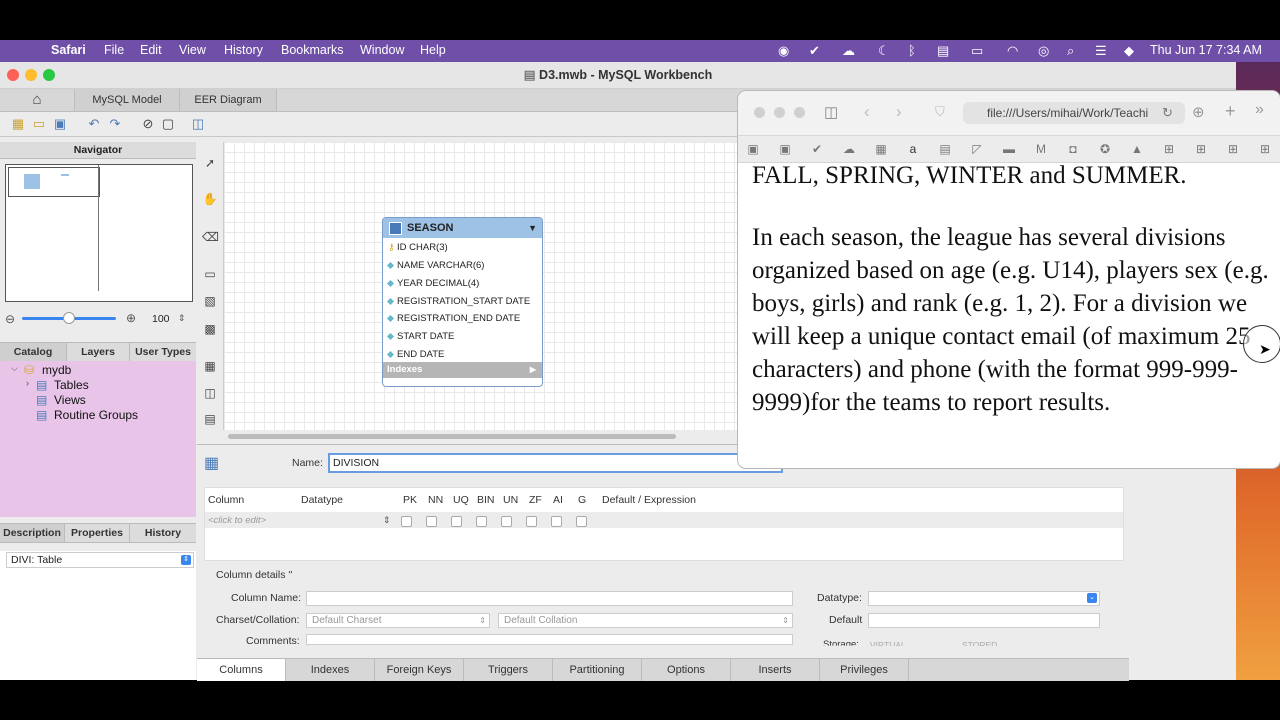 This screenshot has width=1280, height=720. Describe the element at coordinates (312, 50) in the screenshot. I see `menu-bookmarks: Bookmarks` at that location.